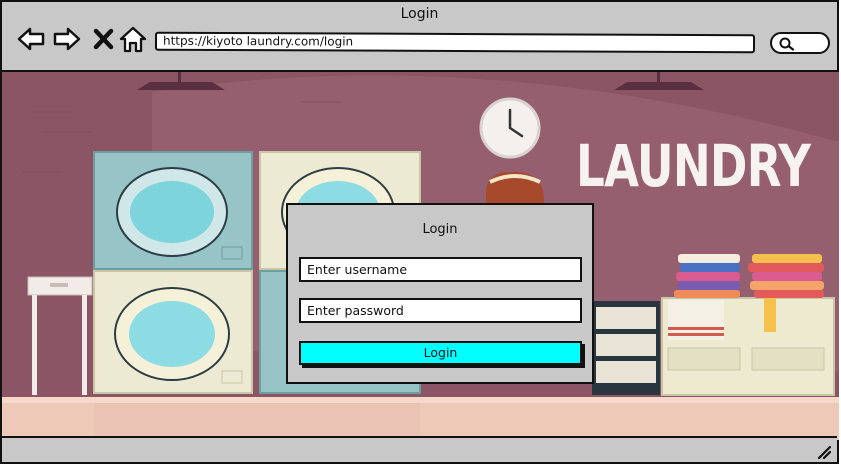  I want to click on close-icon, so click(104, 39).